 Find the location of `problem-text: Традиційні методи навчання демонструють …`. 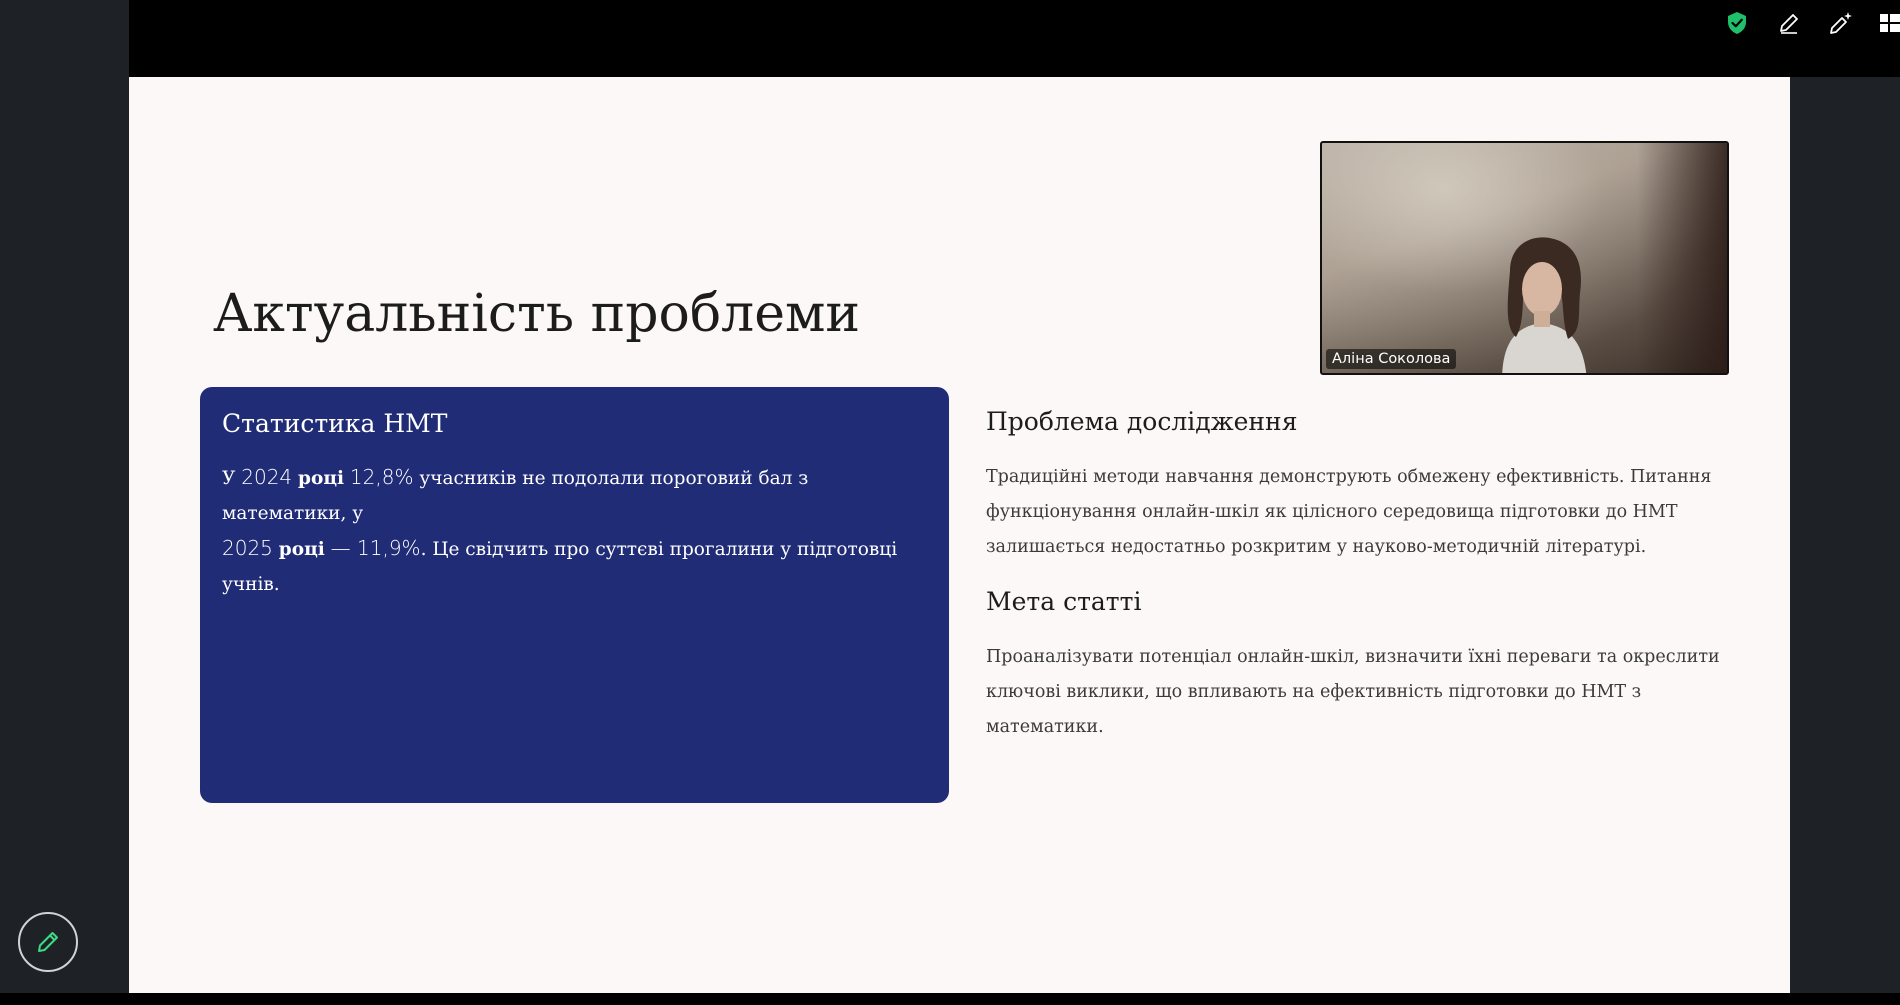

problem-text: Традиційні методи навчання демонструють … is located at coordinates (1349, 512).